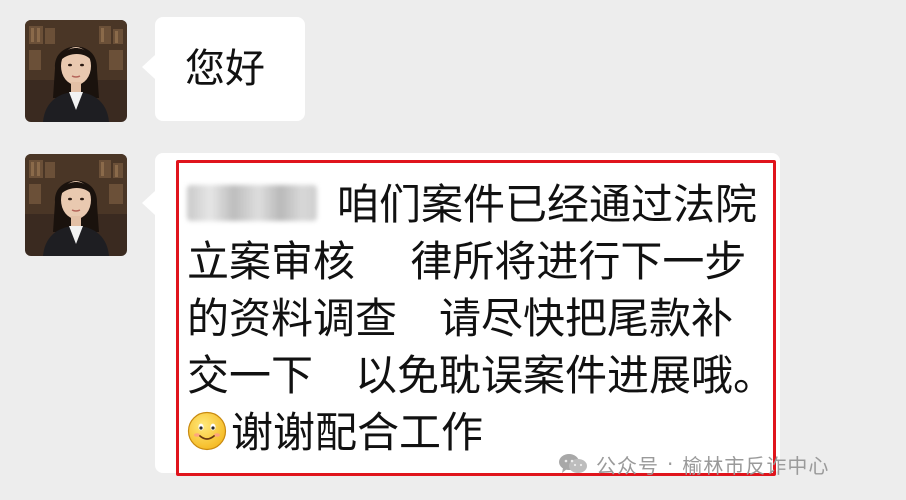 Image resolution: width=906 pixels, height=500 pixels. Describe the element at coordinates (573, 464) in the screenshot. I see `wechat-official-account-icon` at that location.